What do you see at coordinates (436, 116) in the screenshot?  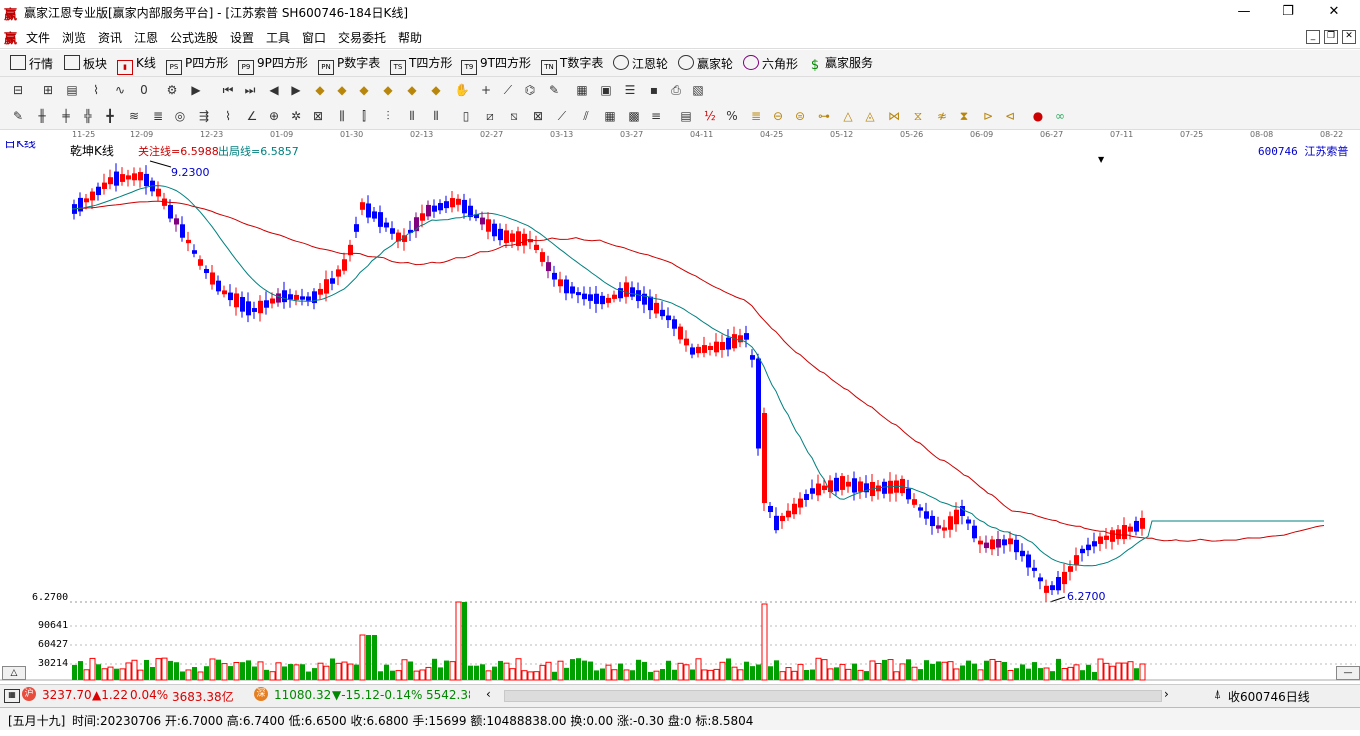 I see `ticks-icon: ⫴` at bounding box center [436, 116].